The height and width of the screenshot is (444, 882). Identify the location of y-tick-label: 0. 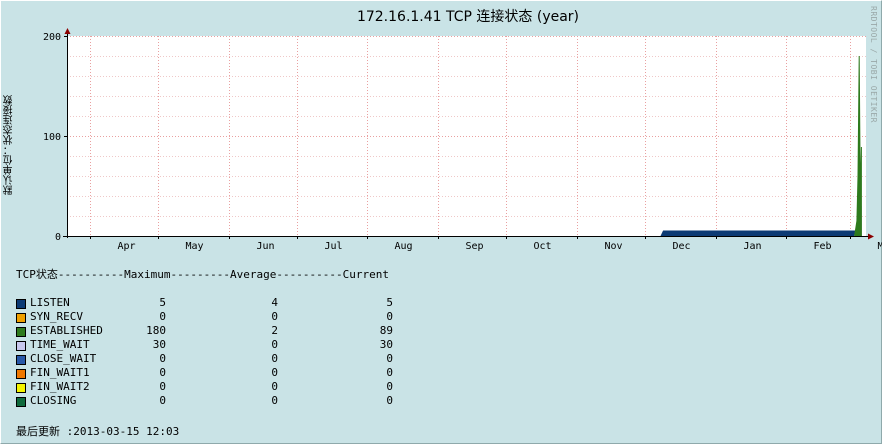
(58, 237).